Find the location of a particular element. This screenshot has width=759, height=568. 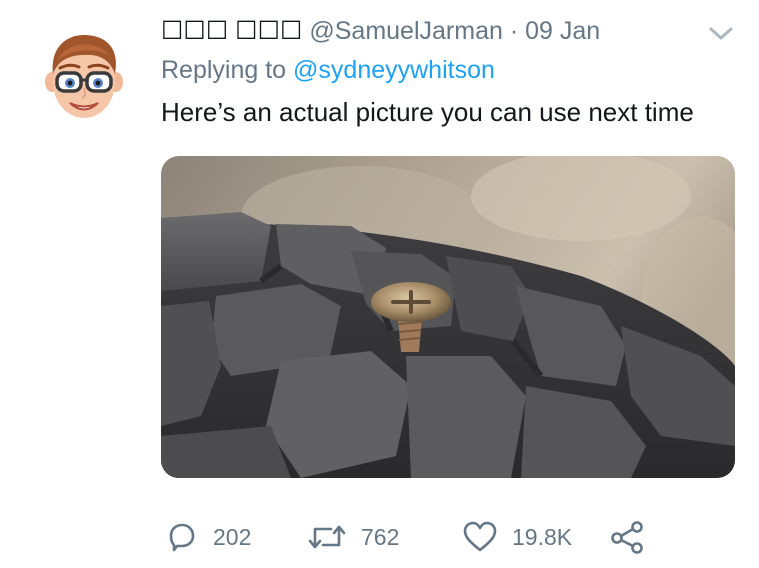

timestamp: 09 Jan is located at coordinates (562, 31).